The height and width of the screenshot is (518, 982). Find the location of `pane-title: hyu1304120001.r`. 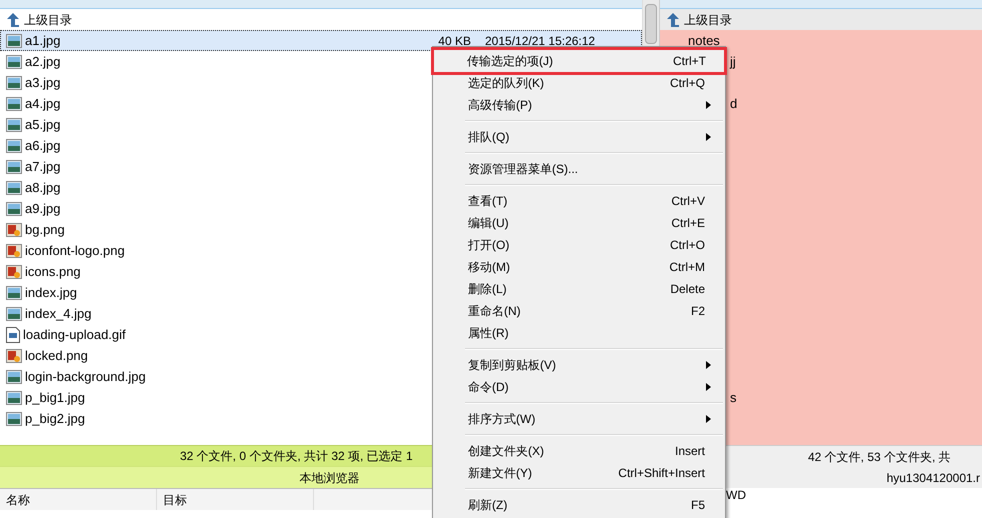

pane-title: hyu1304120001.r is located at coordinates (933, 478).